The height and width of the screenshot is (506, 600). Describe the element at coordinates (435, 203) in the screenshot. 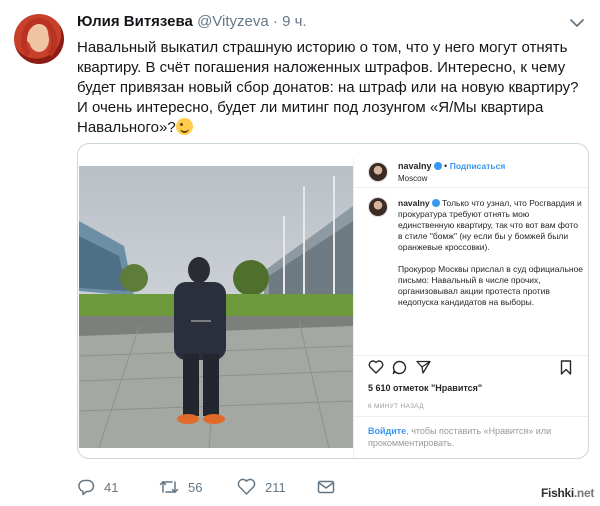

I see `caption-verified-icon` at that location.